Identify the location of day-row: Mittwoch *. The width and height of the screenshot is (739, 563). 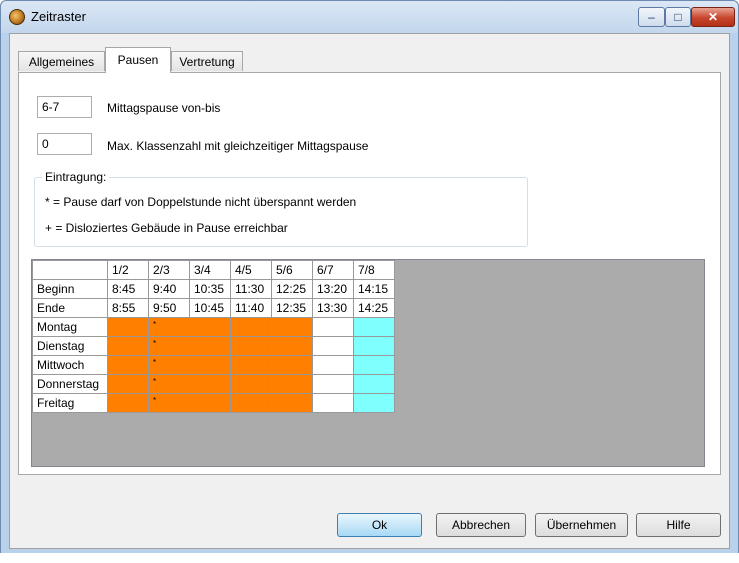
(213, 365).